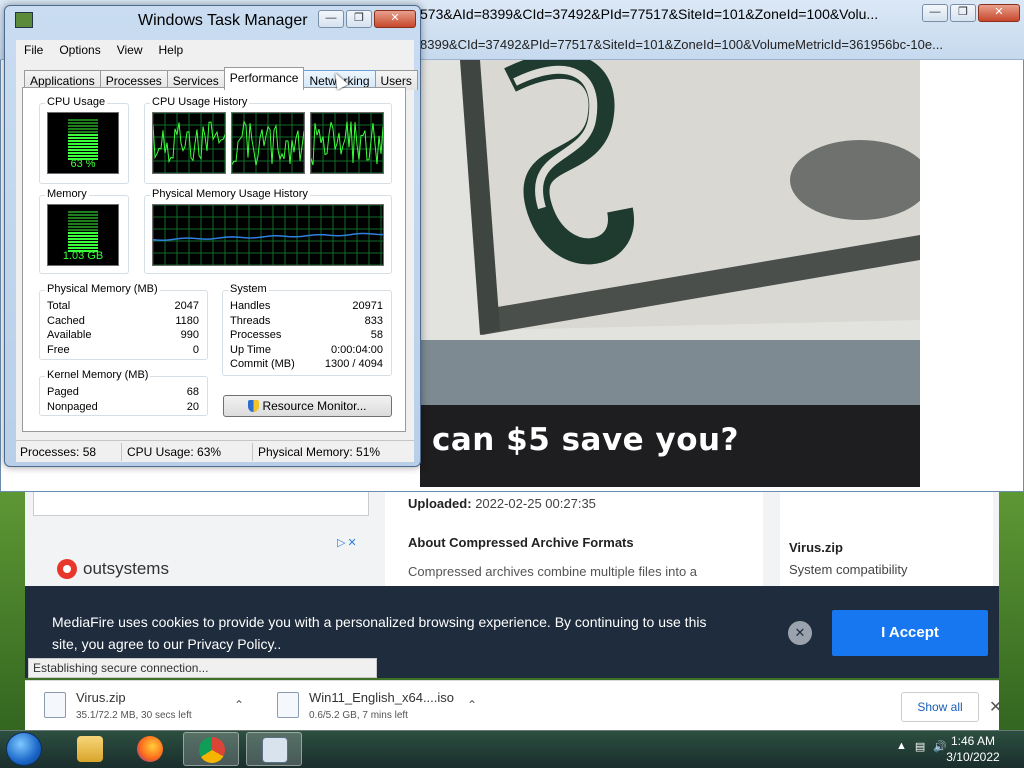 This screenshot has height=768, width=1024. I want to click on clock-time: 1:46 AM, so click(973, 741).